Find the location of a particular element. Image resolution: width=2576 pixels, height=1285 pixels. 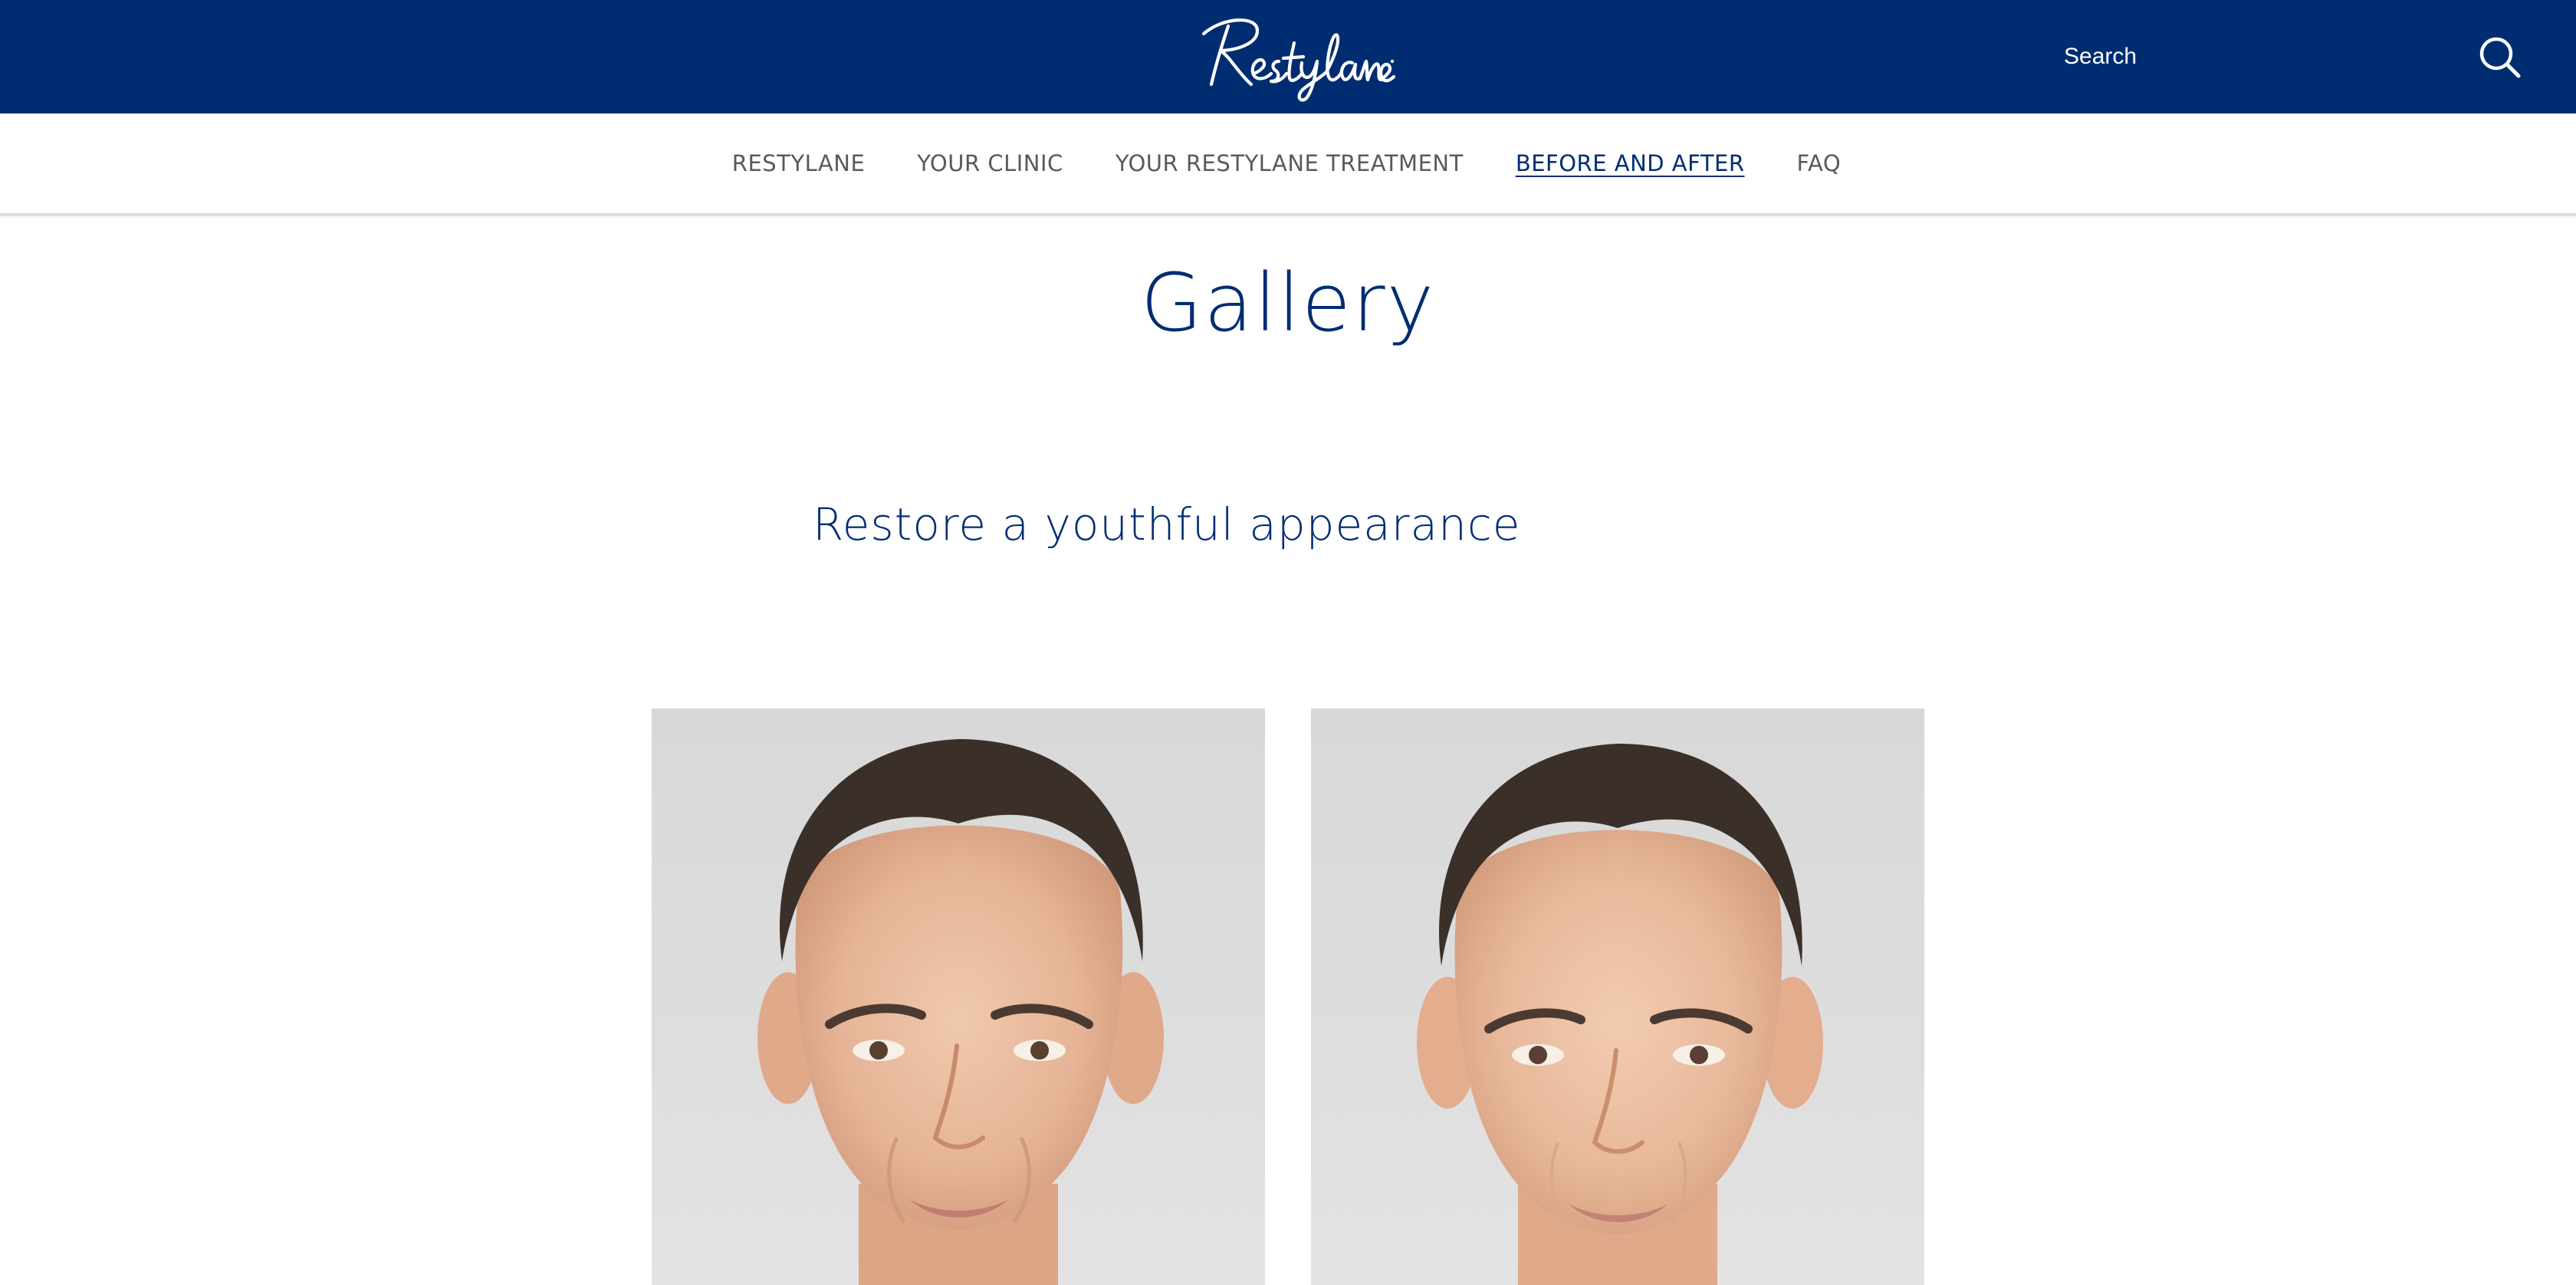

nav-item-faq: FAQ is located at coordinates (1820, 163).